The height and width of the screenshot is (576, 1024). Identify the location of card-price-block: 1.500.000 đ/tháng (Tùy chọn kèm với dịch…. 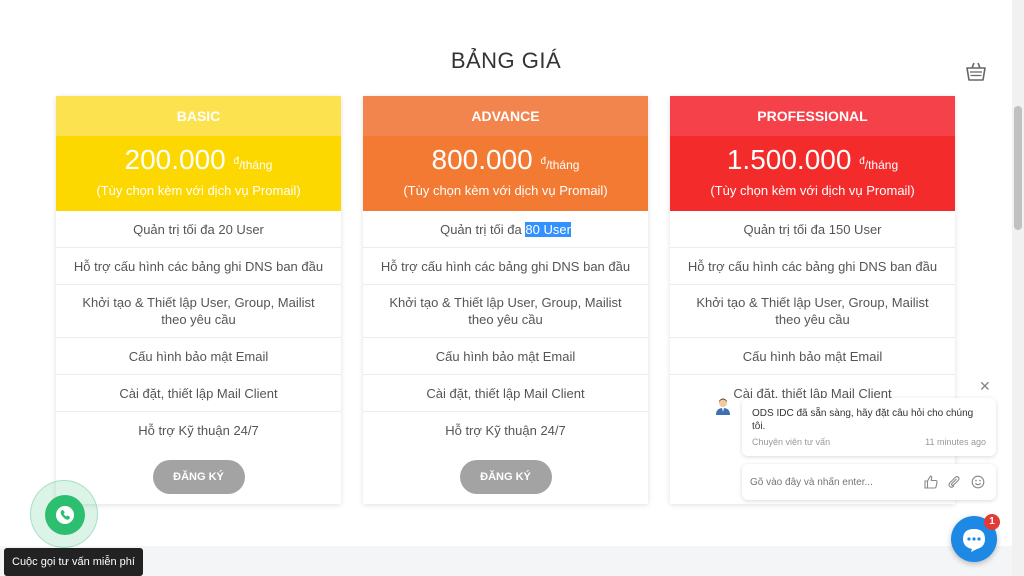
(812, 173).